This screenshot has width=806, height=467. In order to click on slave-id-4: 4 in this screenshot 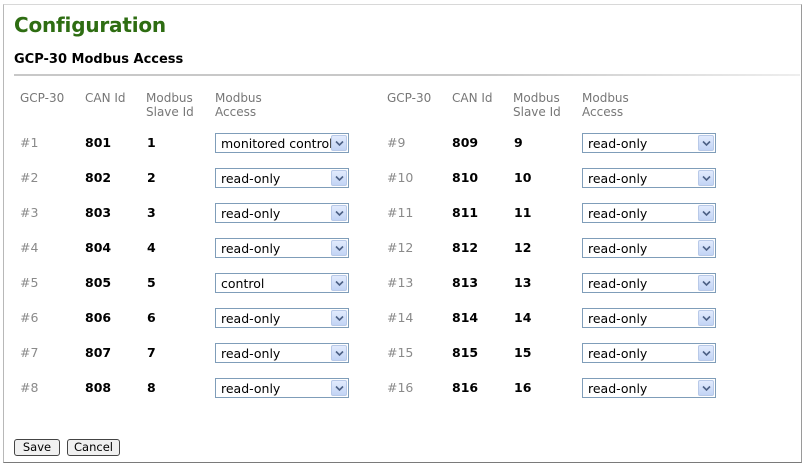, I will do `click(151, 247)`.